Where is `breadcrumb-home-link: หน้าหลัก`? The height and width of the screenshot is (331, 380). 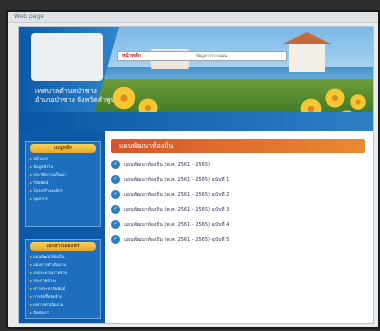 breadcrumb-home-link: หน้าหลัก is located at coordinates (131, 56).